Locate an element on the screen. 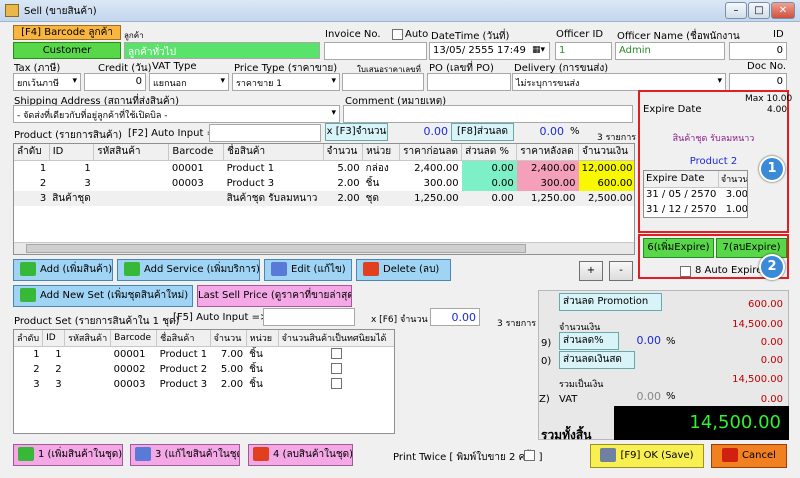 The image size is (800, 478). table-row: 31 / 12 / 2570 1.00 is located at coordinates (695, 209).